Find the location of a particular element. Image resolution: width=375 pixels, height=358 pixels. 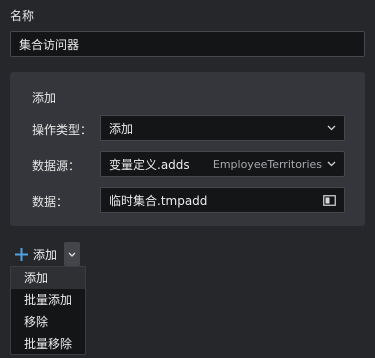

operation-type-select: 添加 is located at coordinates (222, 128).